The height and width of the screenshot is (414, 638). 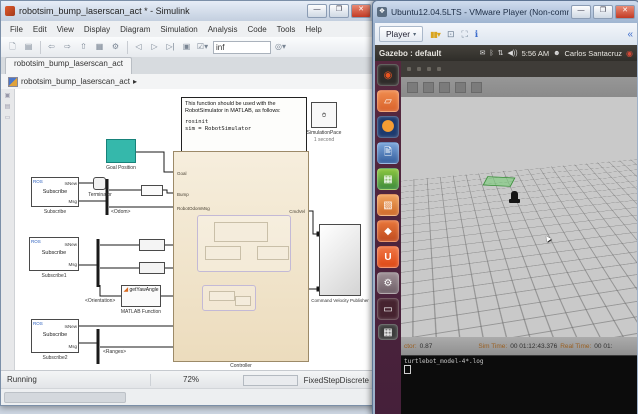 I want to click on terminator-block, so click(x=99, y=183).